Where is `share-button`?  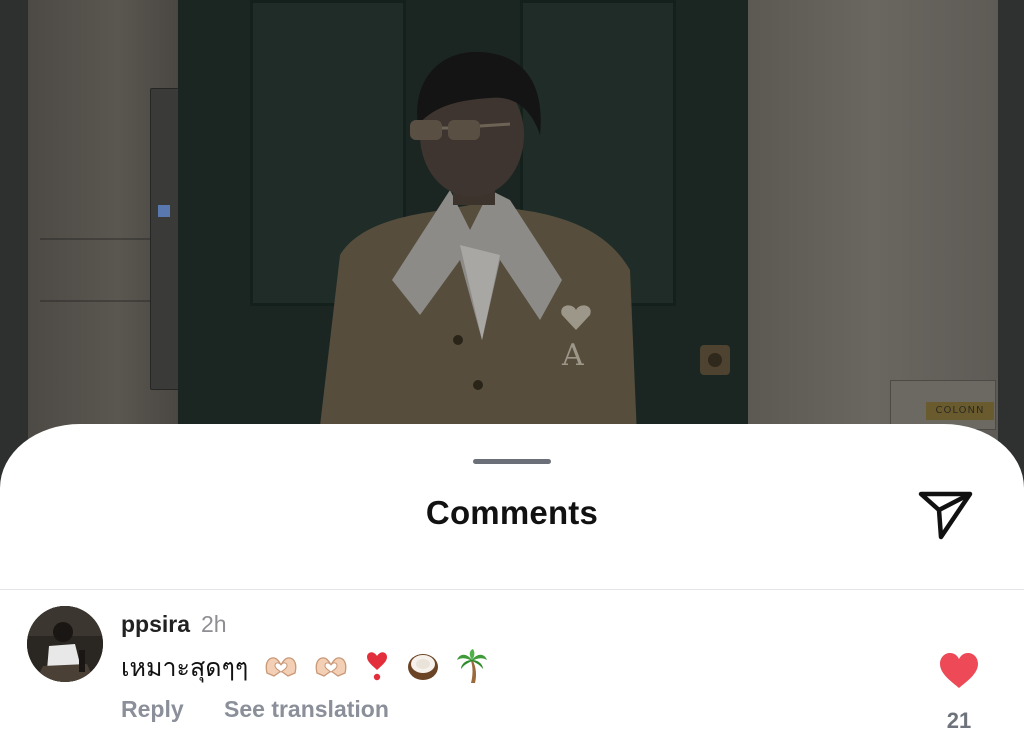 share-button is located at coordinates (945, 515).